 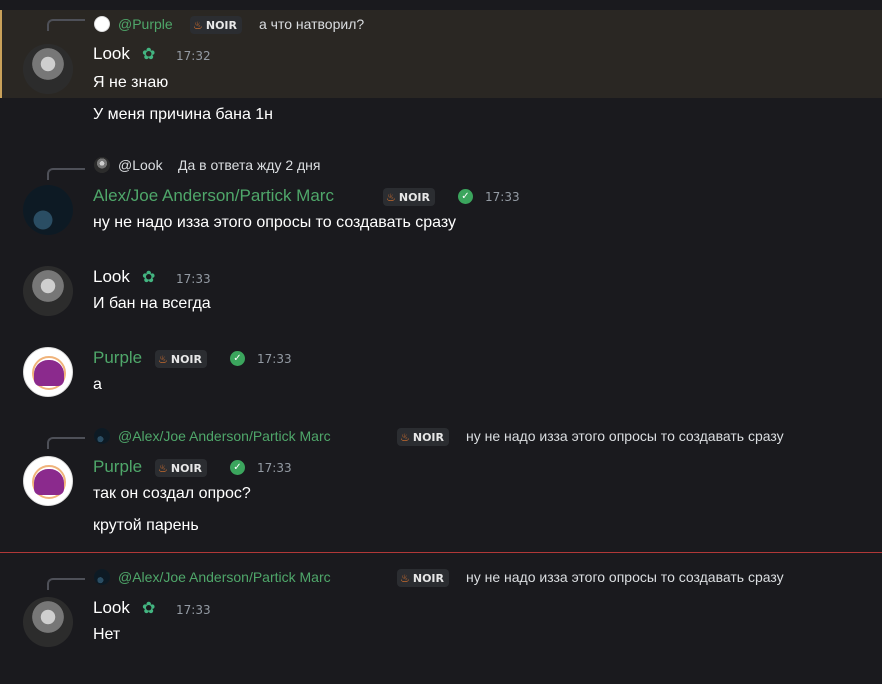 What do you see at coordinates (183, 114) in the screenshot?
I see `message-text: У меня причина бана 1н` at bounding box center [183, 114].